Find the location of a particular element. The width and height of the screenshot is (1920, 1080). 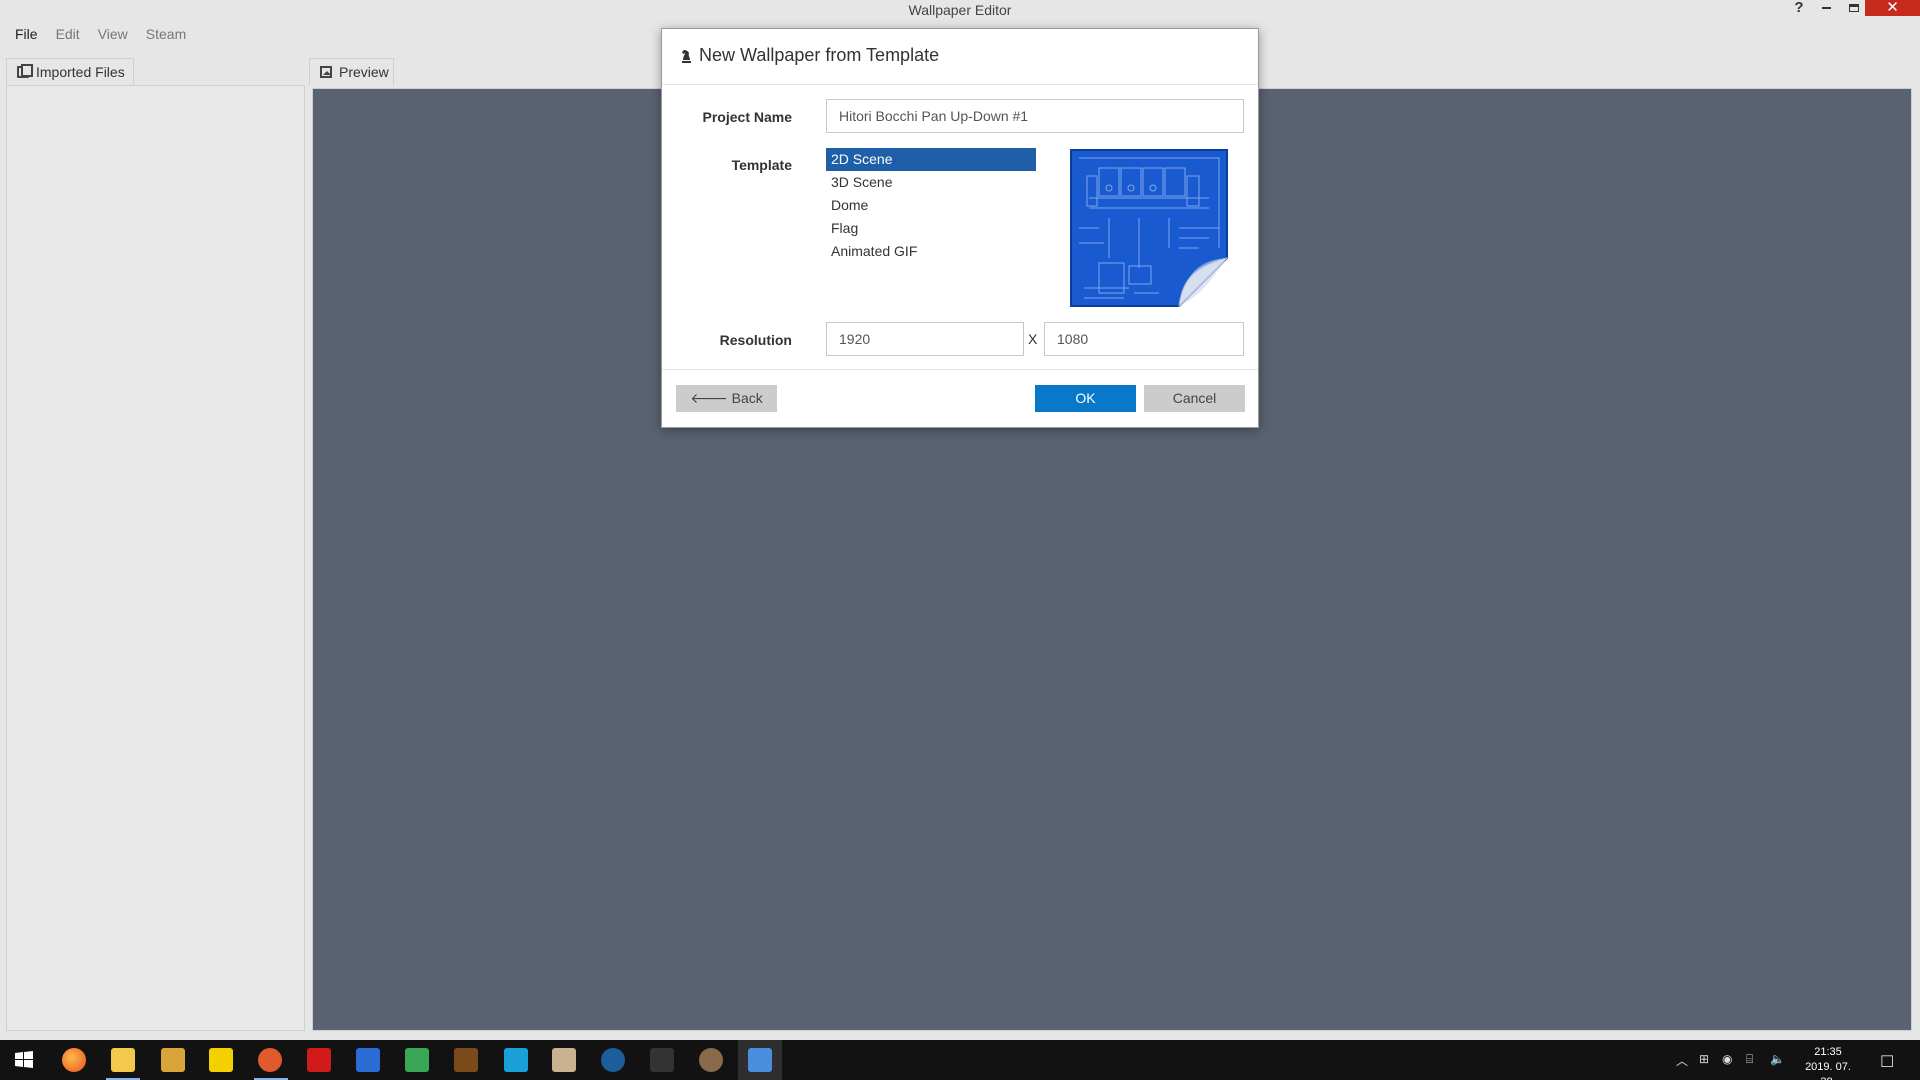

menu-edit: Edit is located at coordinates (68, 35).